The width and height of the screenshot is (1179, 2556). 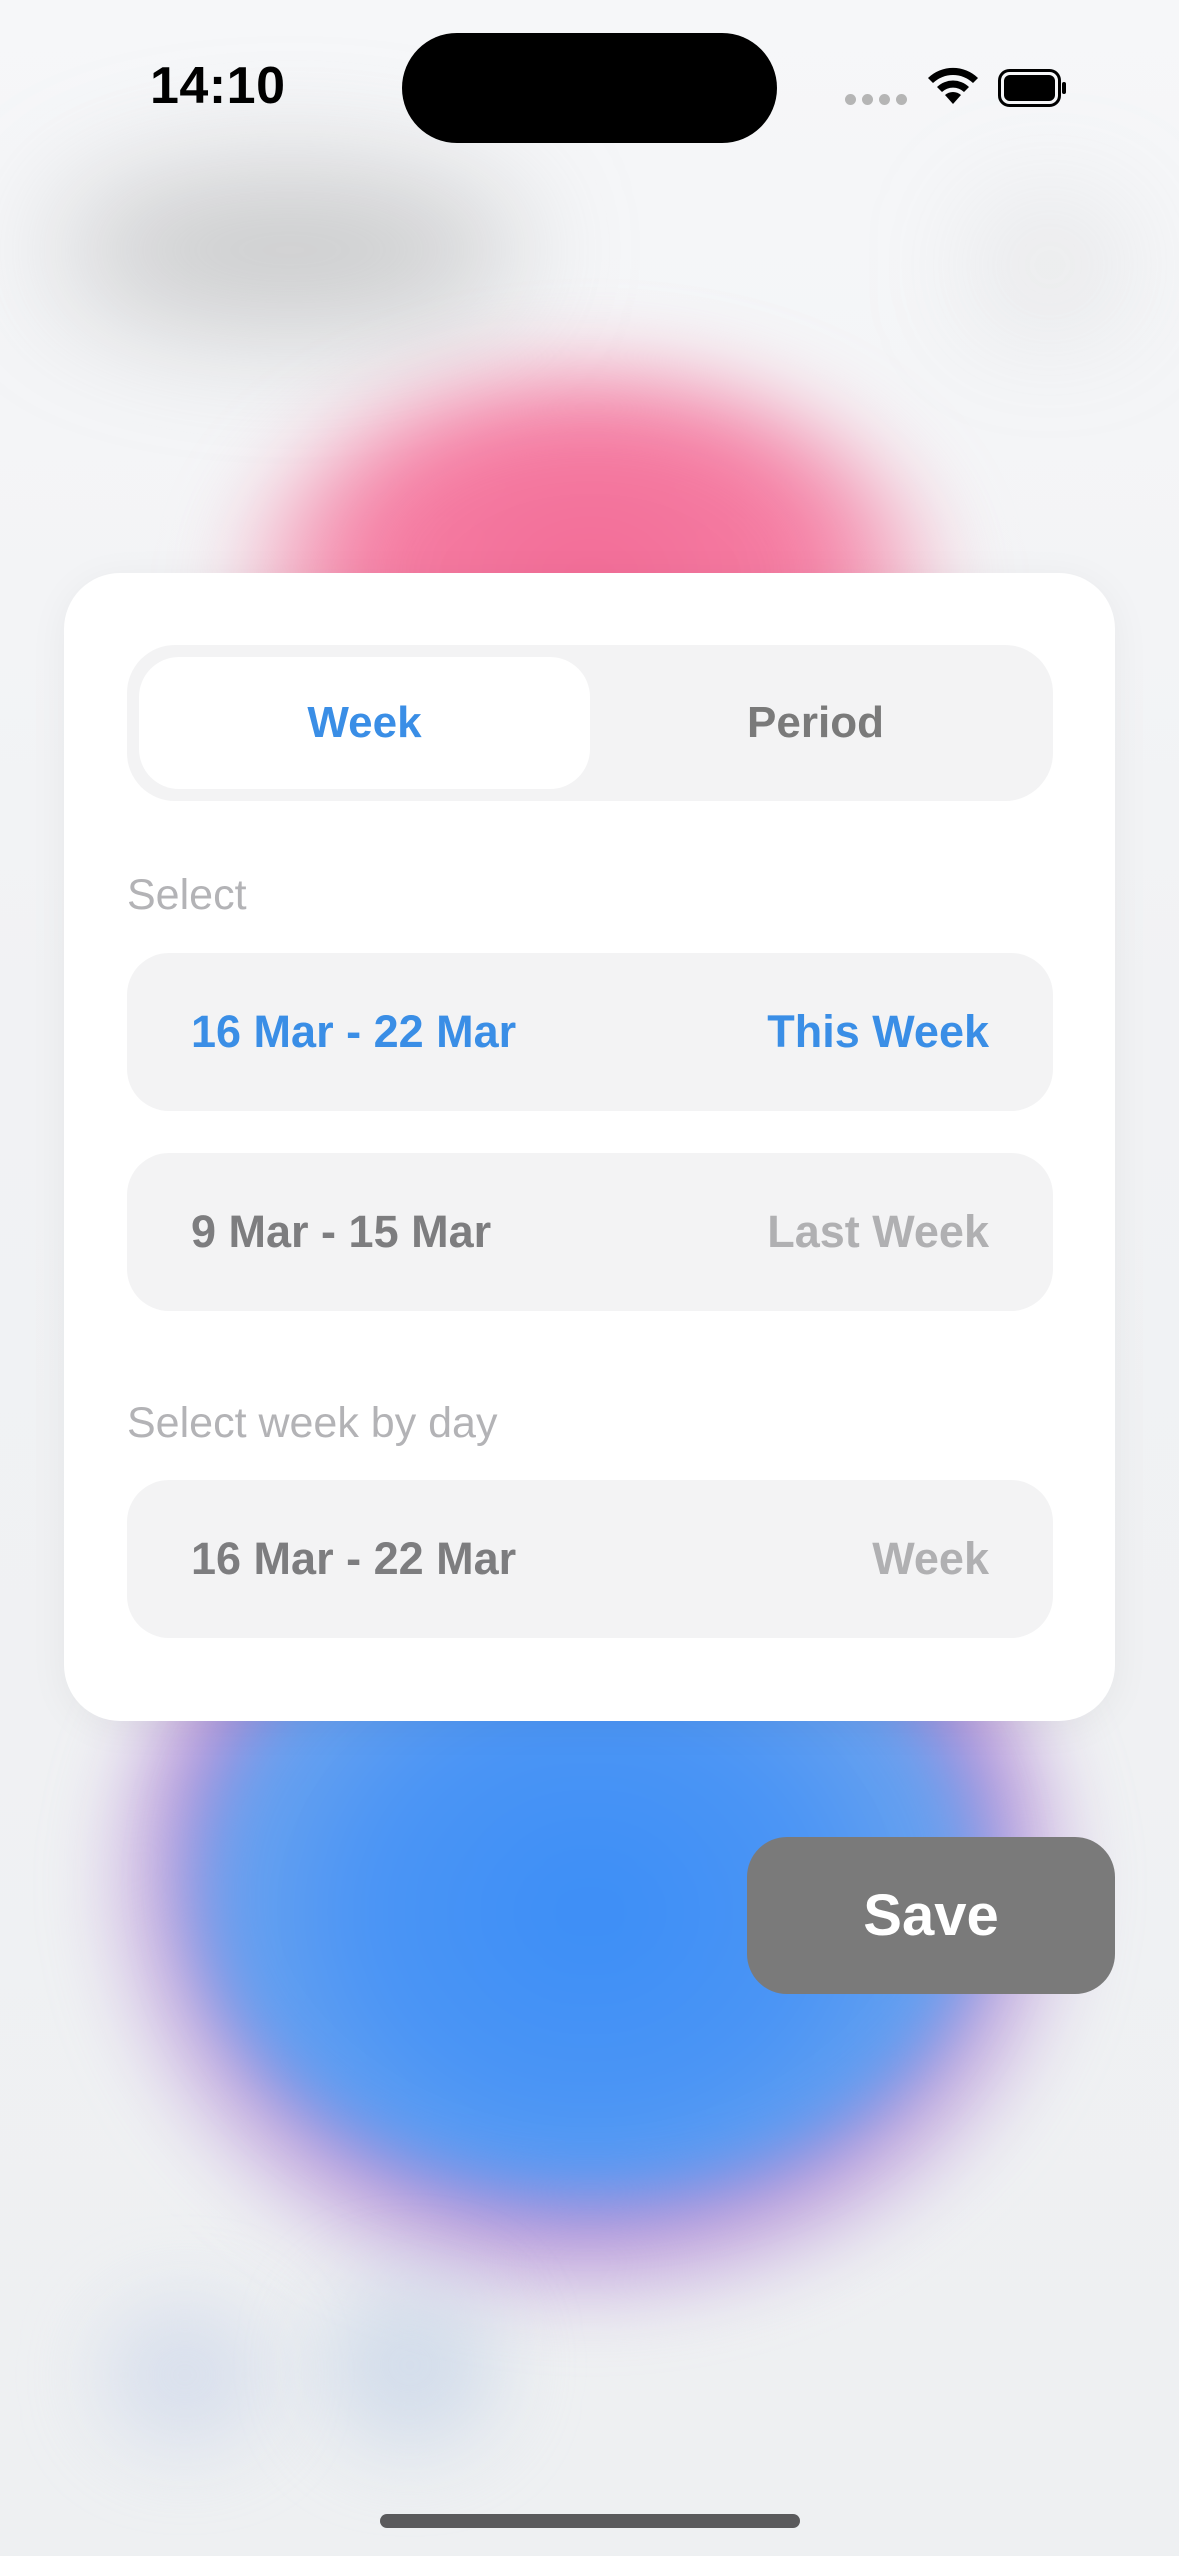 What do you see at coordinates (1032, 88) in the screenshot?
I see `battery-icon` at bounding box center [1032, 88].